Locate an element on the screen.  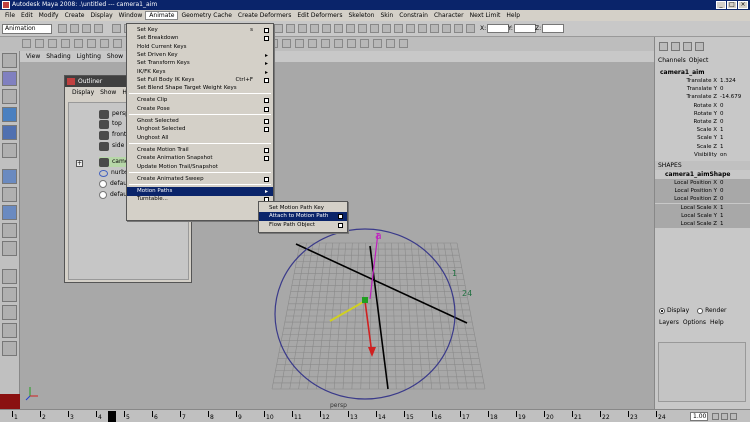
layout-option-2-icon is located at coordinates (9, 294).